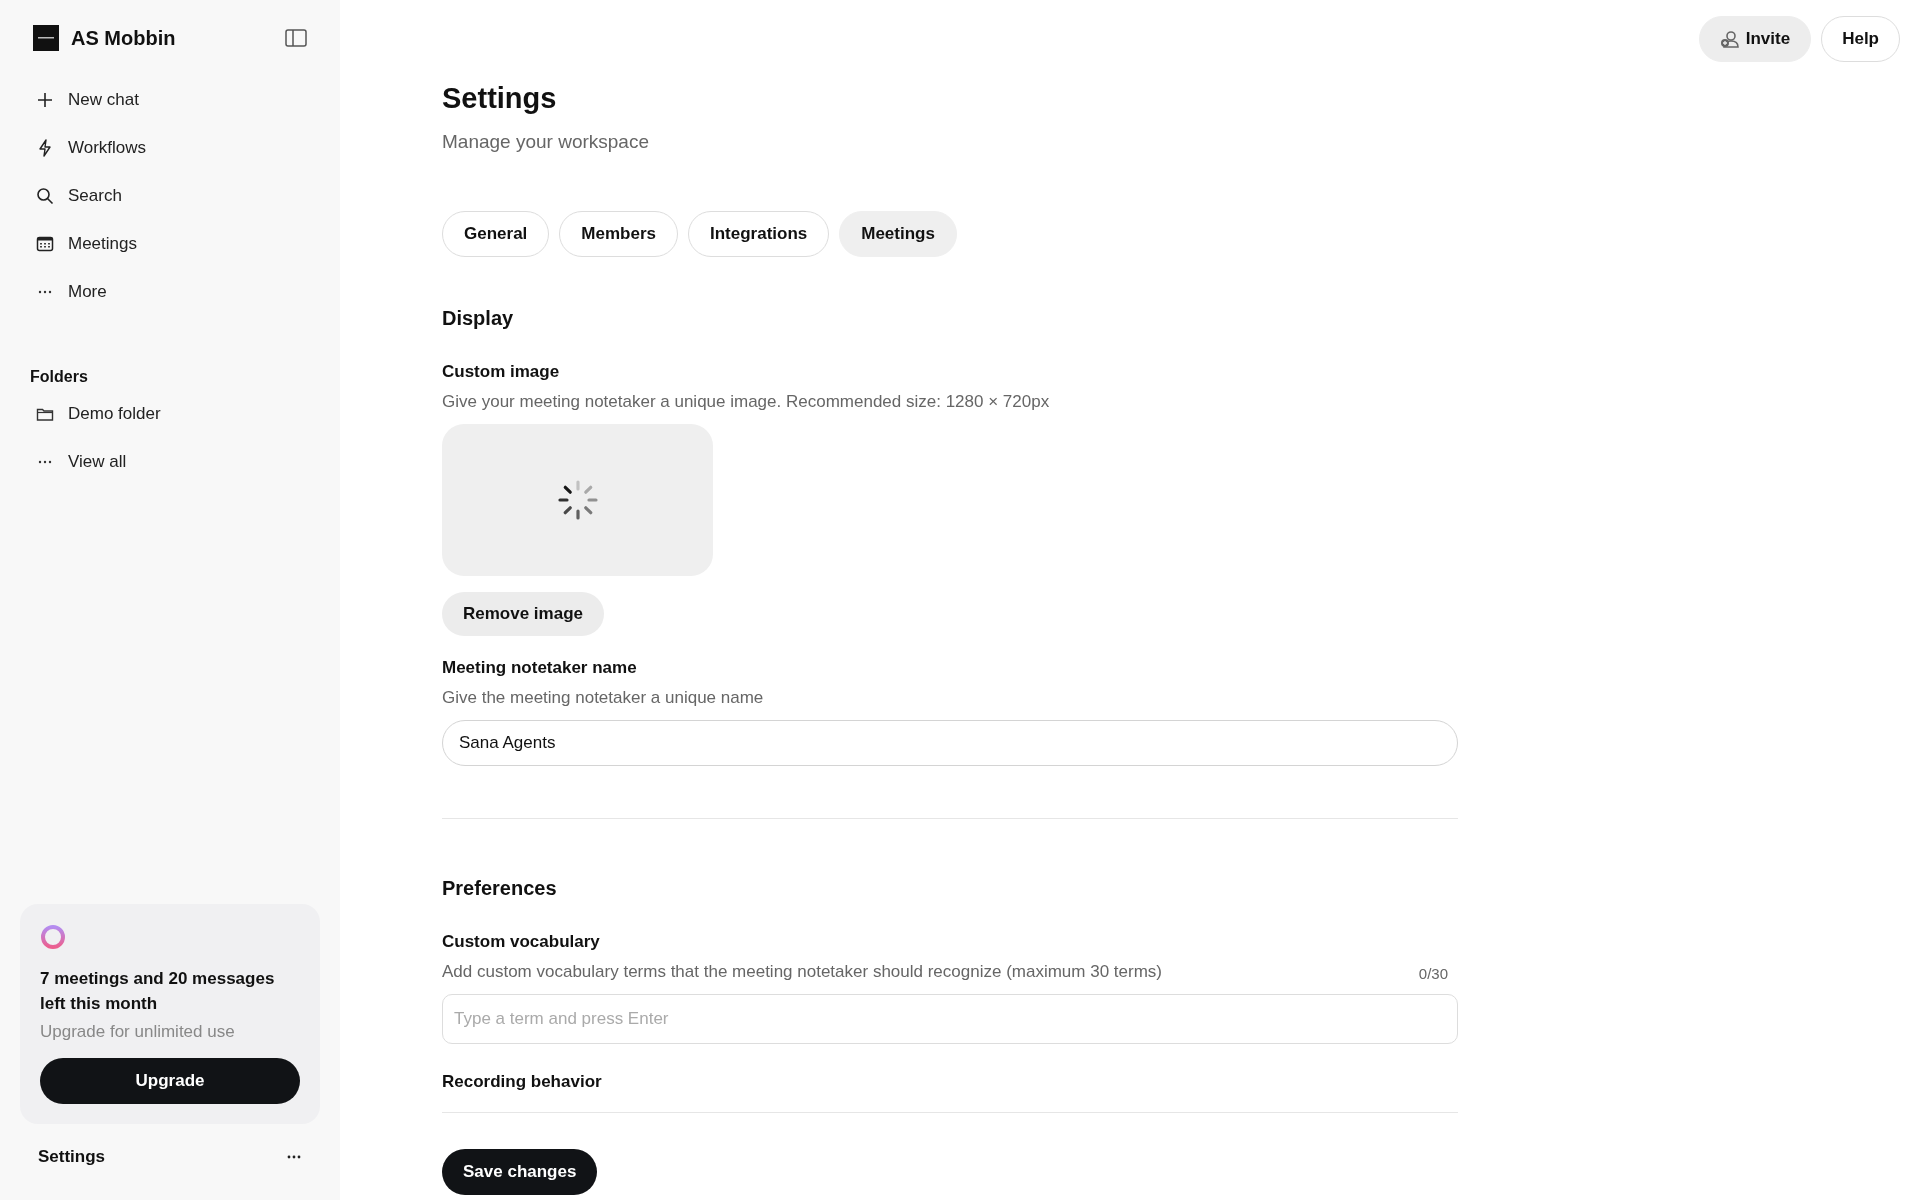 The width and height of the screenshot is (1920, 1200). What do you see at coordinates (296, 38) in the screenshot?
I see `sidebar-toggle-icon` at bounding box center [296, 38].